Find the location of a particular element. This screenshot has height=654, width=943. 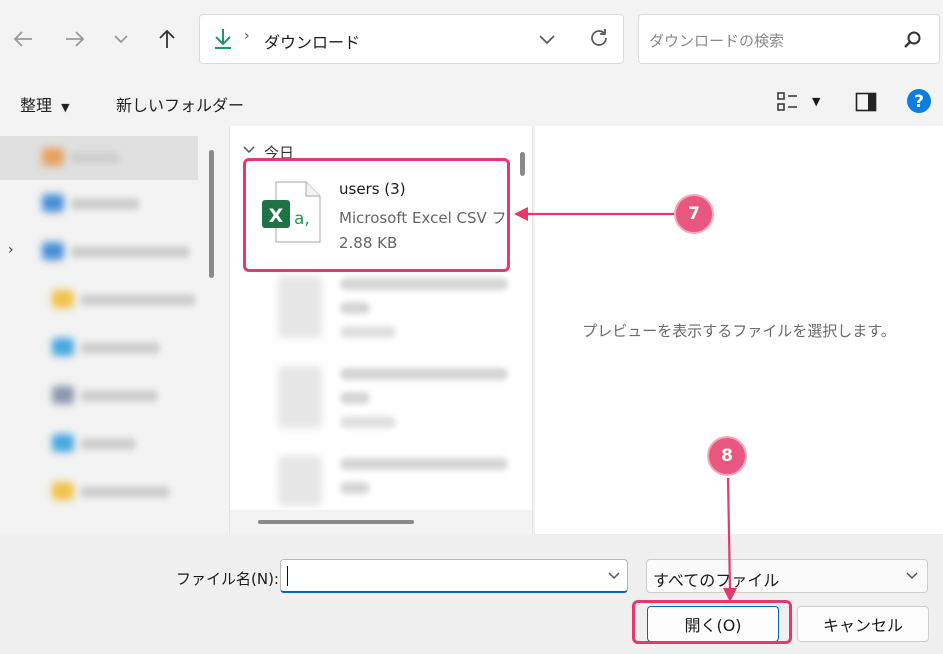

step7-badge: 7 is located at coordinates (694, 214).